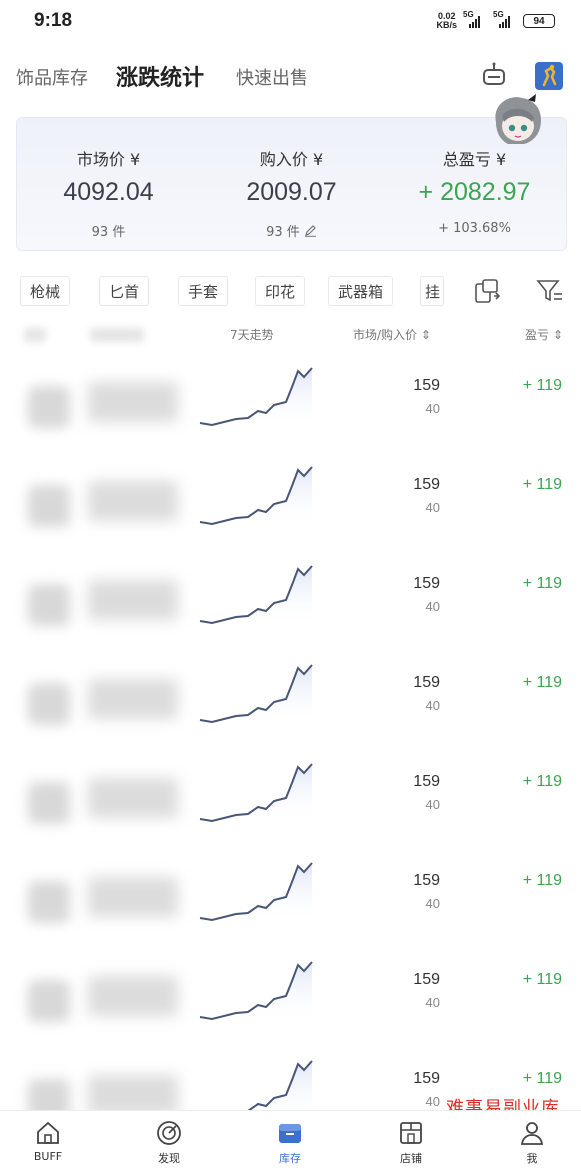  What do you see at coordinates (280, 291) in the screenshot?
I see `filter-stickers: 印花` at bounding box center [280, 291].